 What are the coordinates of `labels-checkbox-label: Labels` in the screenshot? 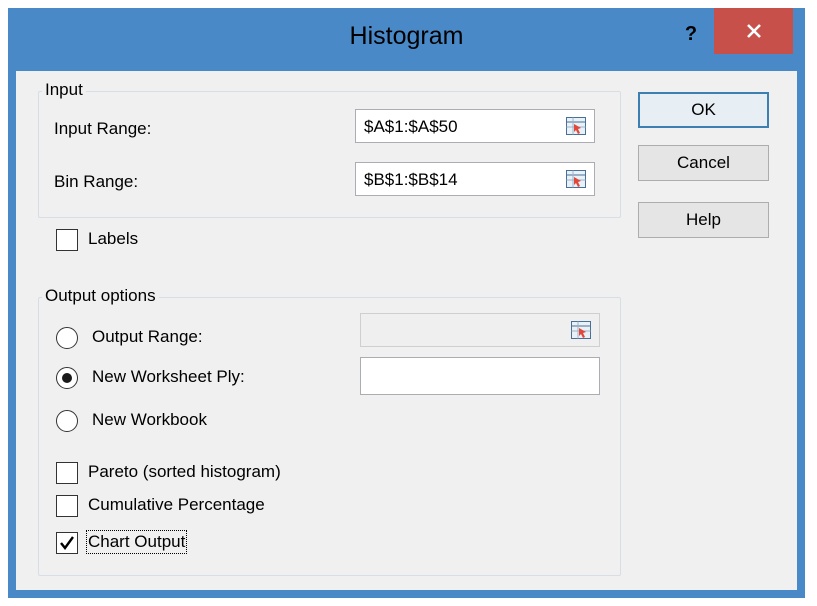 It's located at (113, 238).